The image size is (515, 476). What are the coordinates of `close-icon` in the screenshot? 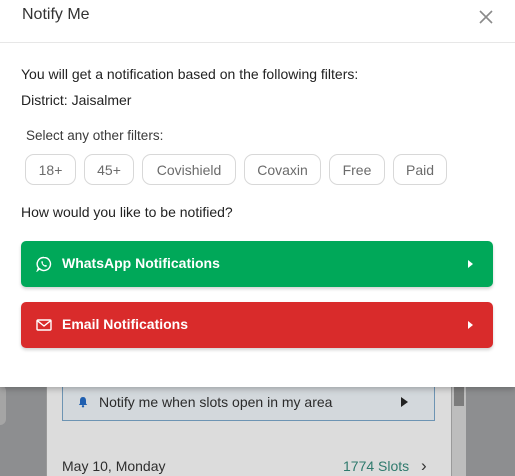 It's located at (486, 17).